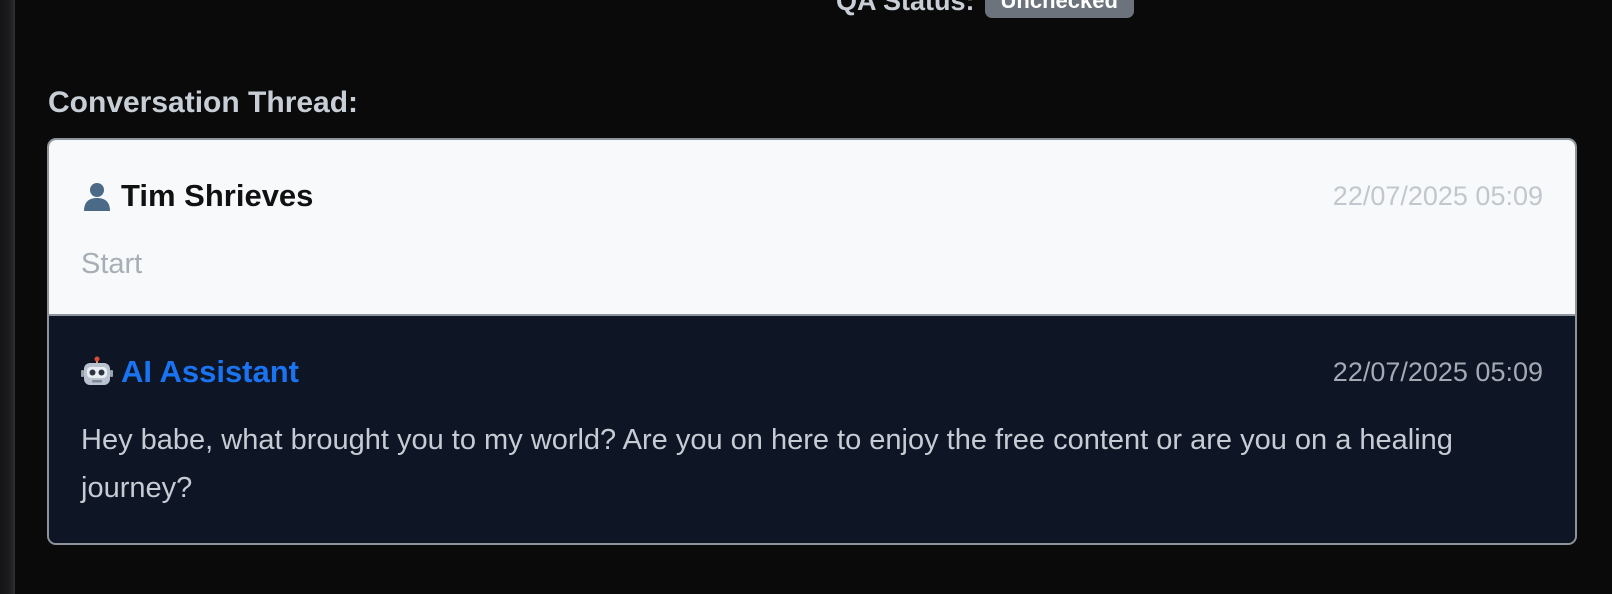 The image size is (1612, 594). I want to click on qa-status-row: QA Status: Unchecked, so click(985, 9).